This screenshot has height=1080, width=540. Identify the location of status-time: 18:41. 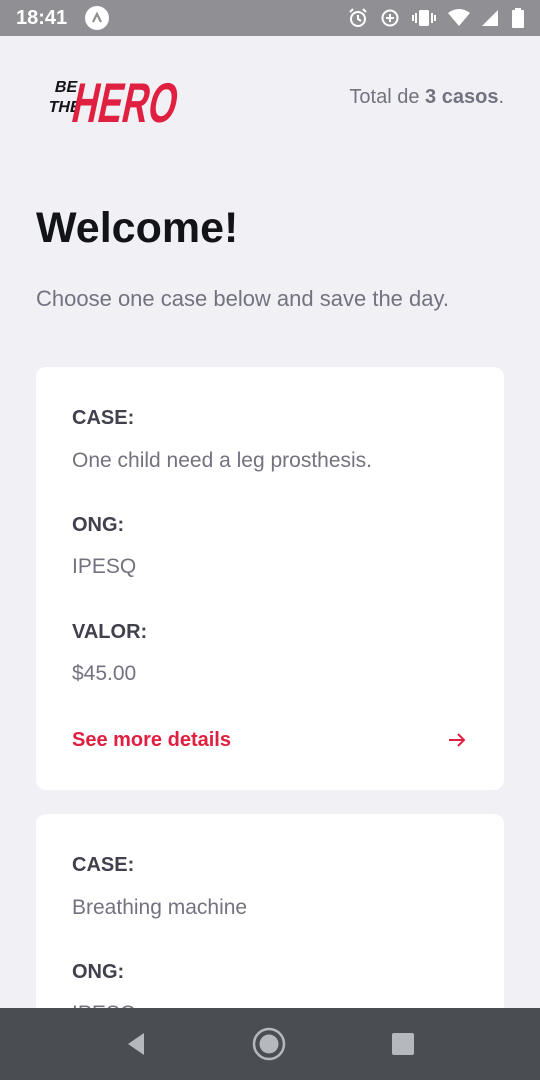
(42, 17).